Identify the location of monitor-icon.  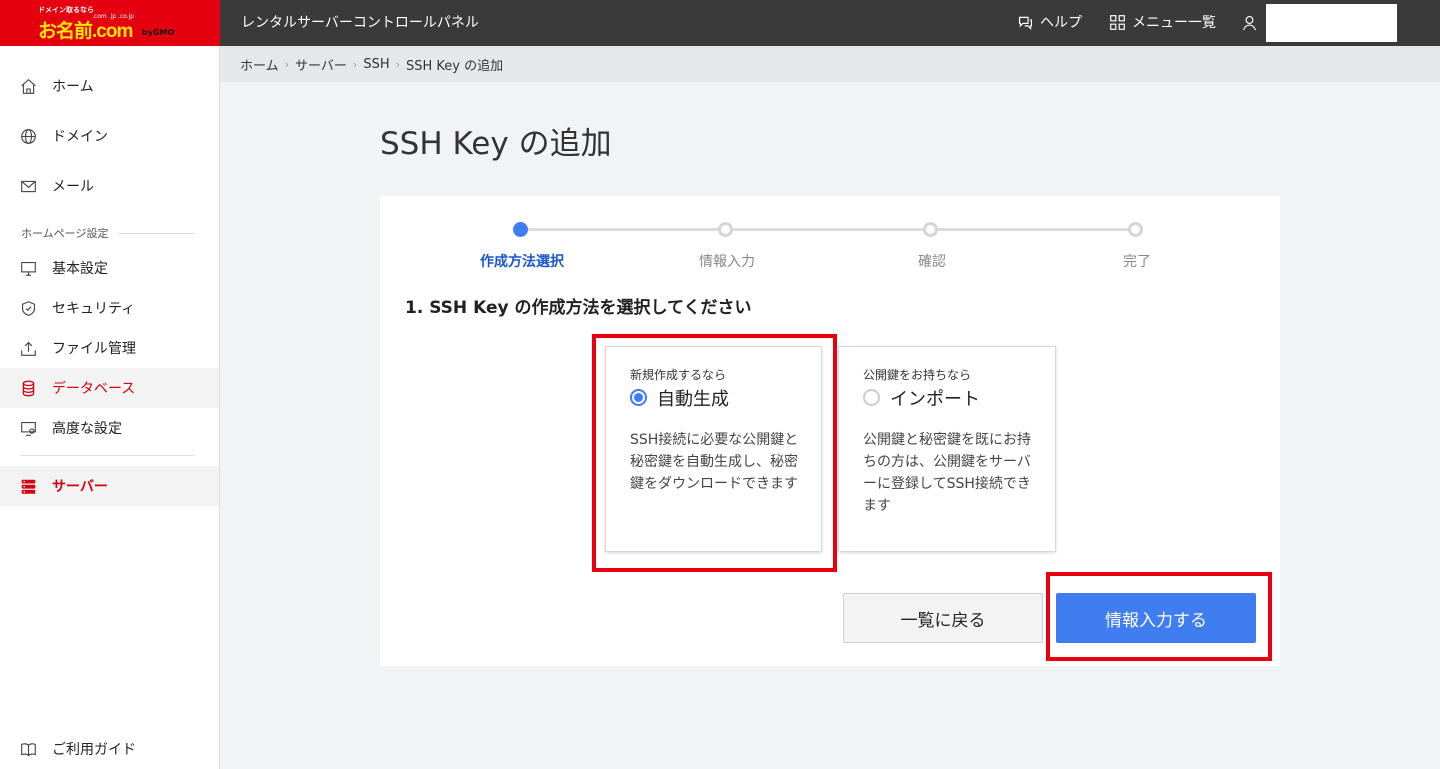
(28, 268).